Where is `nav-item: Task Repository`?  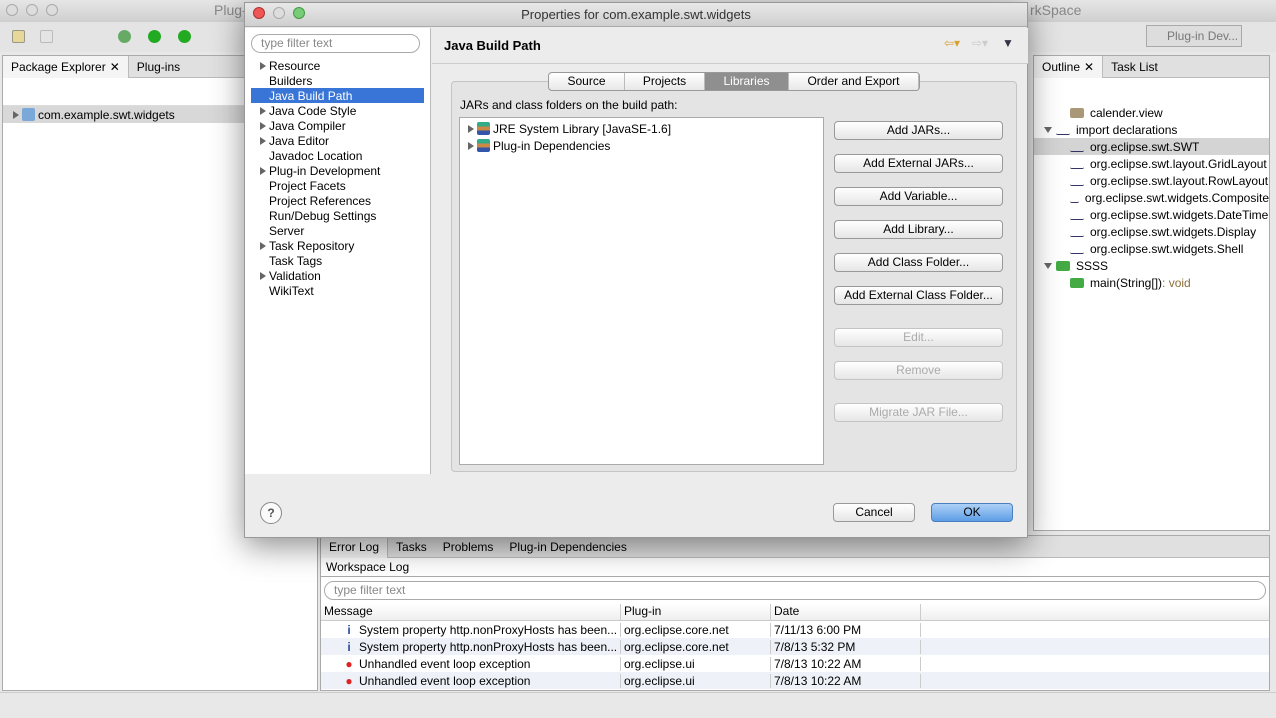
nav-item: Task Repository is located at coordinates (337, 245).